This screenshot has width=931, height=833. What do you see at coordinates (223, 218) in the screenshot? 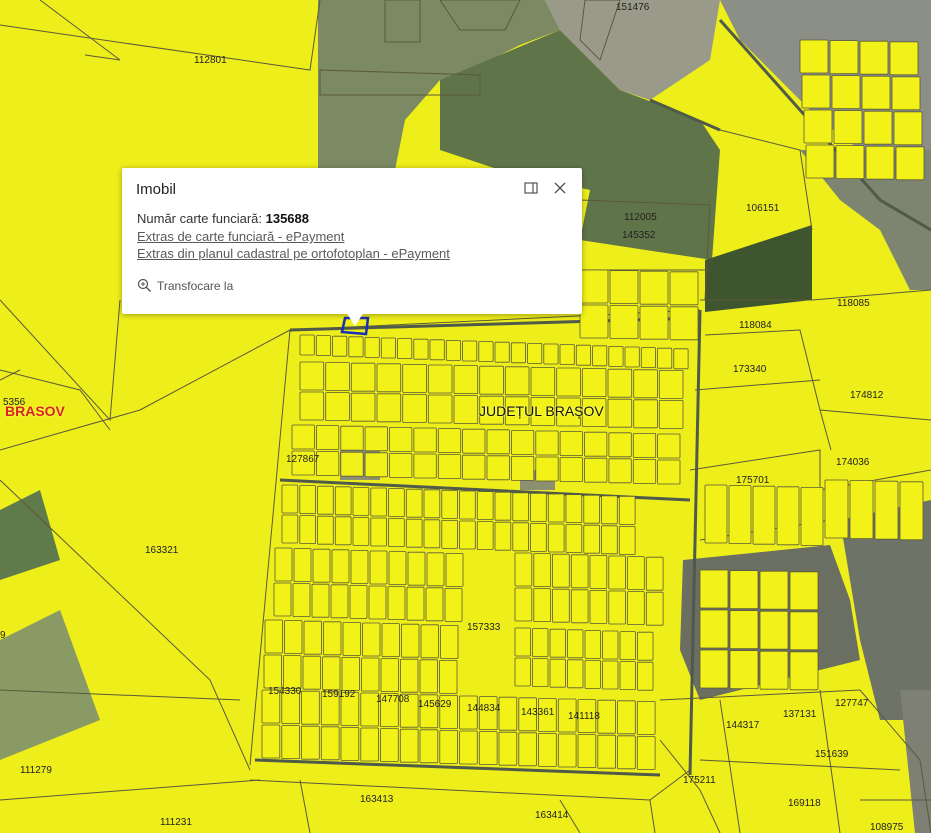
I see `cf-number-row: Număr carte funciară: 135688` at bounding box center [223, 218].